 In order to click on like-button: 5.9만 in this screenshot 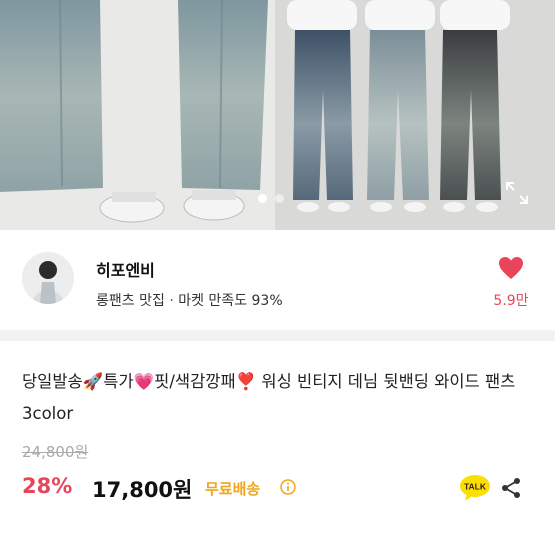, I will do `click(511, 283)`.